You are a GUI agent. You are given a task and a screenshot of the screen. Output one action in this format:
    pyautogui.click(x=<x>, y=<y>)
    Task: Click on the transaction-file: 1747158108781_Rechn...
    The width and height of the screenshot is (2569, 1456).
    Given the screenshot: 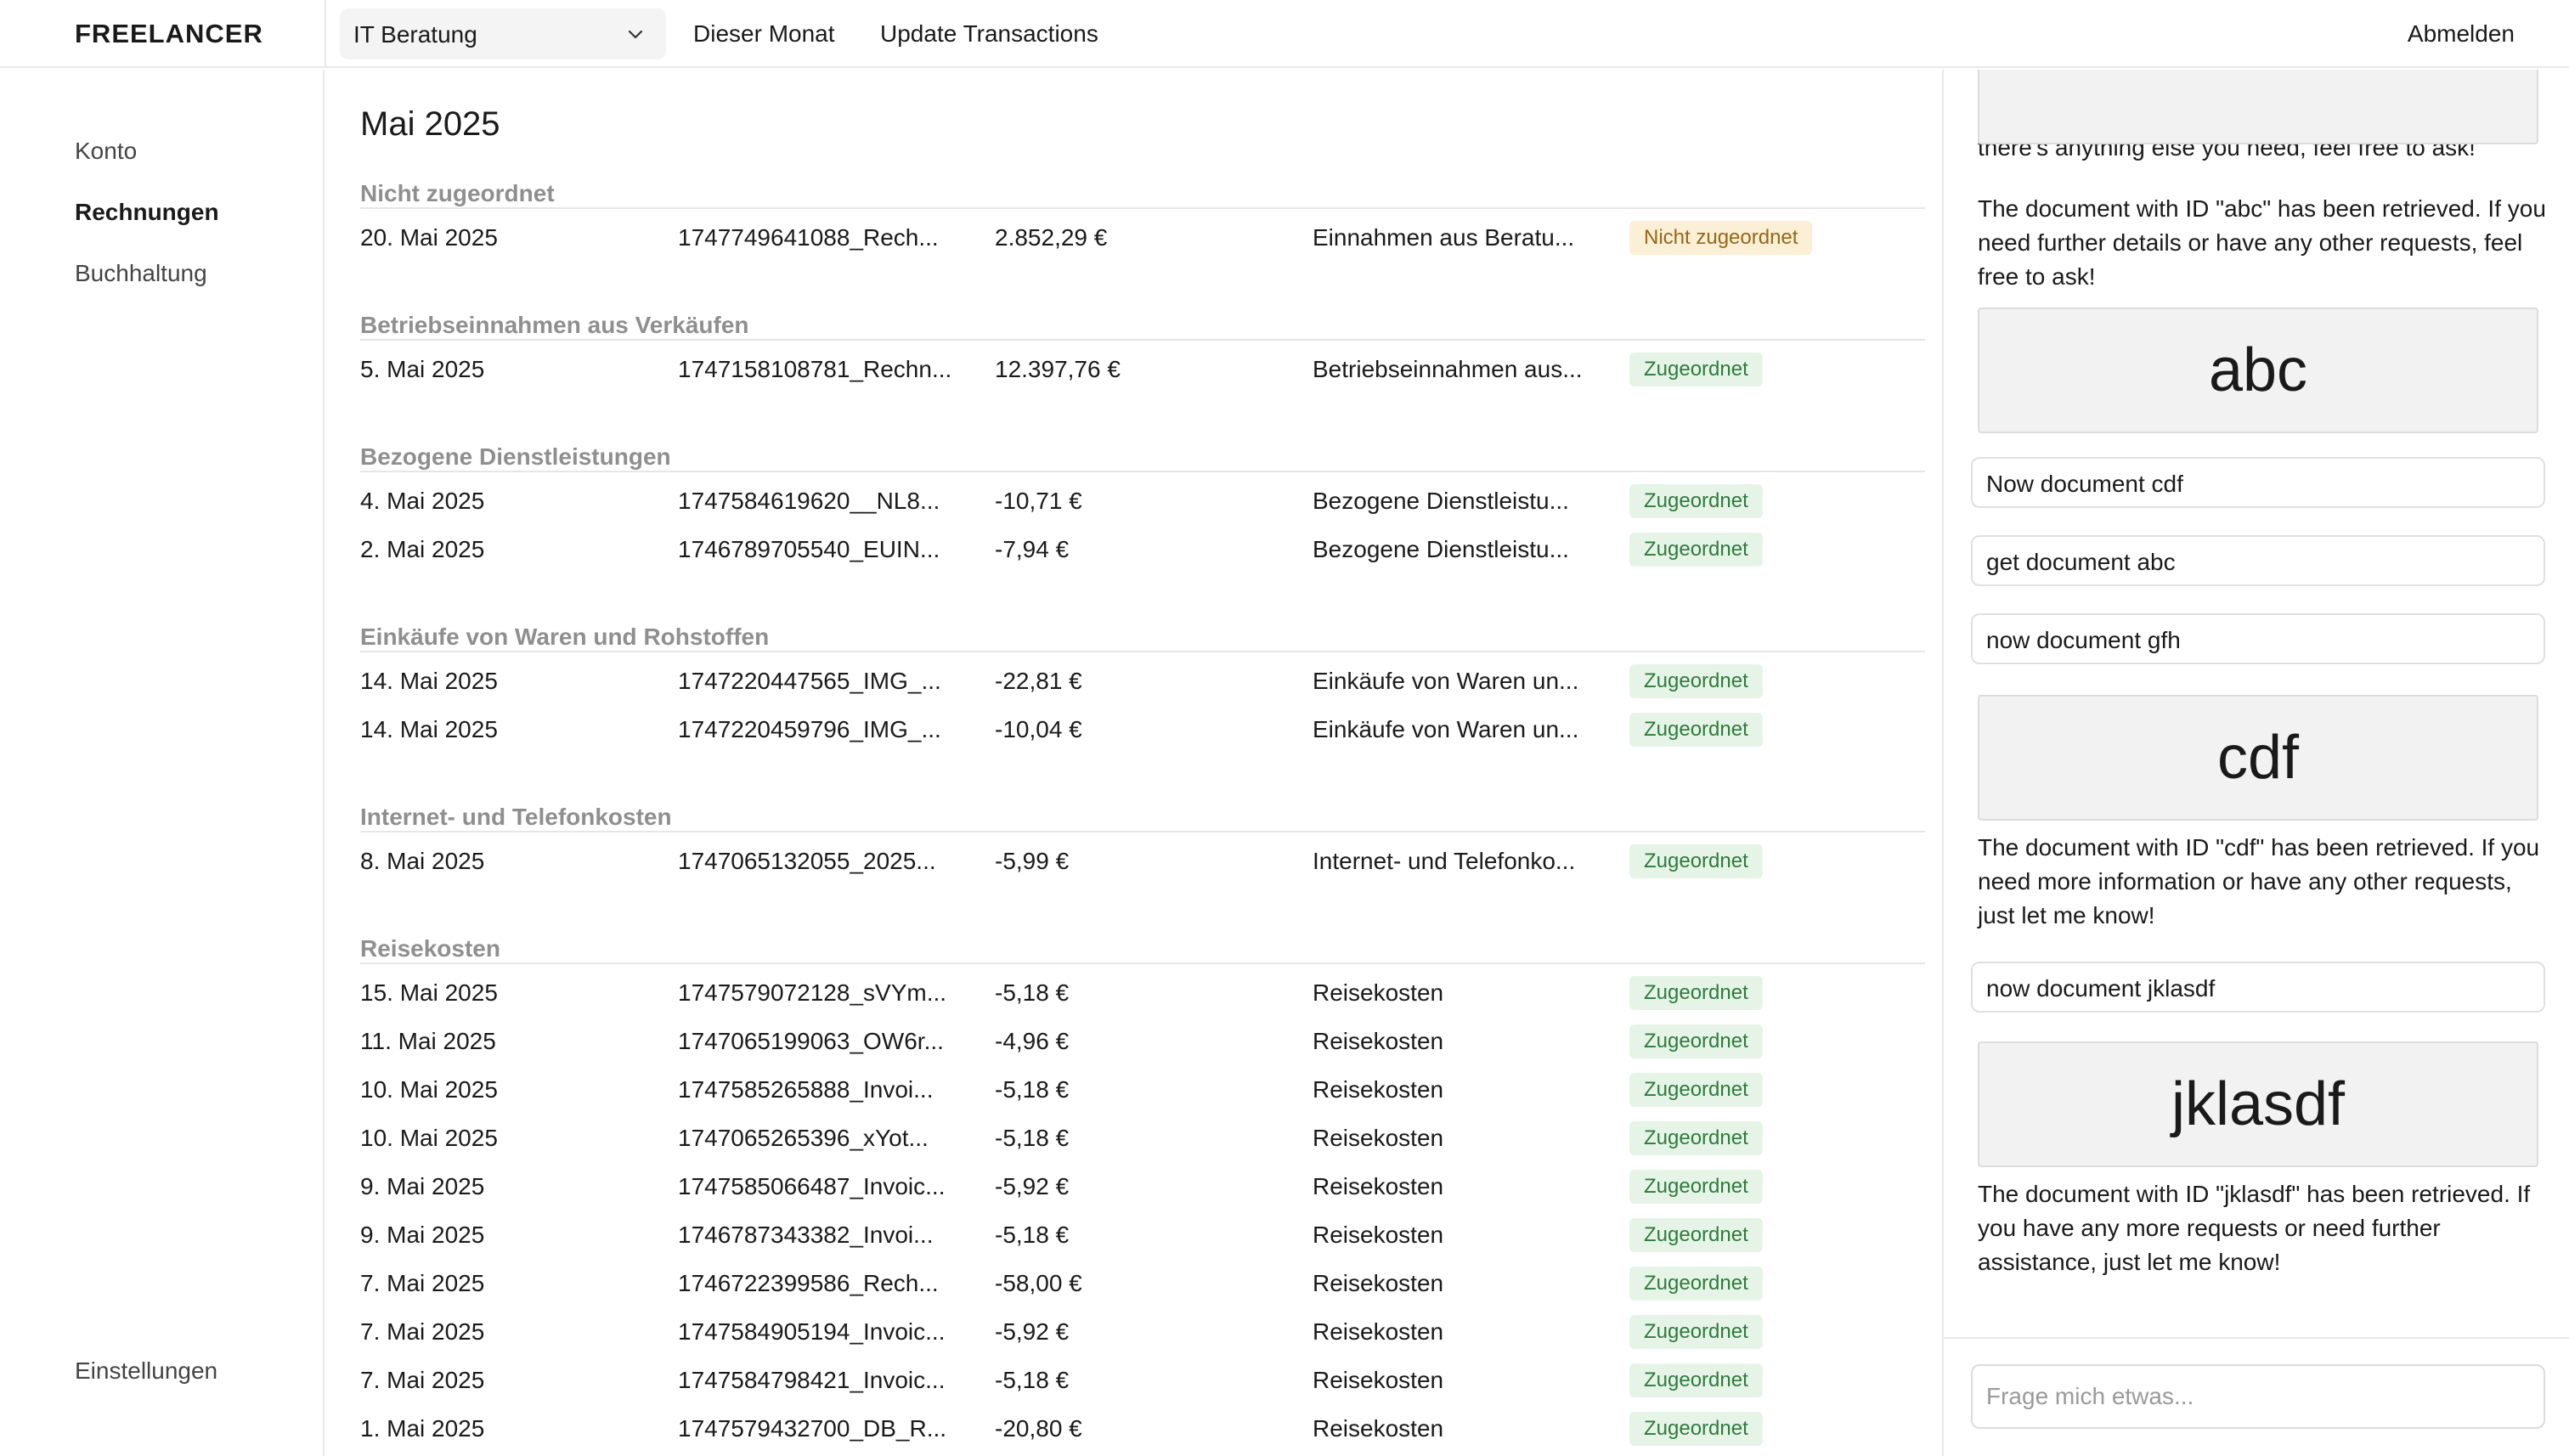 What is the action you would take?
    pyautogui.click(x=815, y=369)
    